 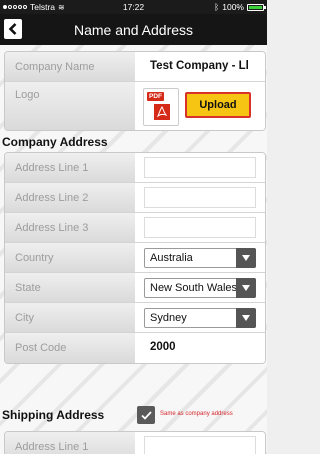 I want to click on country-value: Australia, so click(x=171, y=258).